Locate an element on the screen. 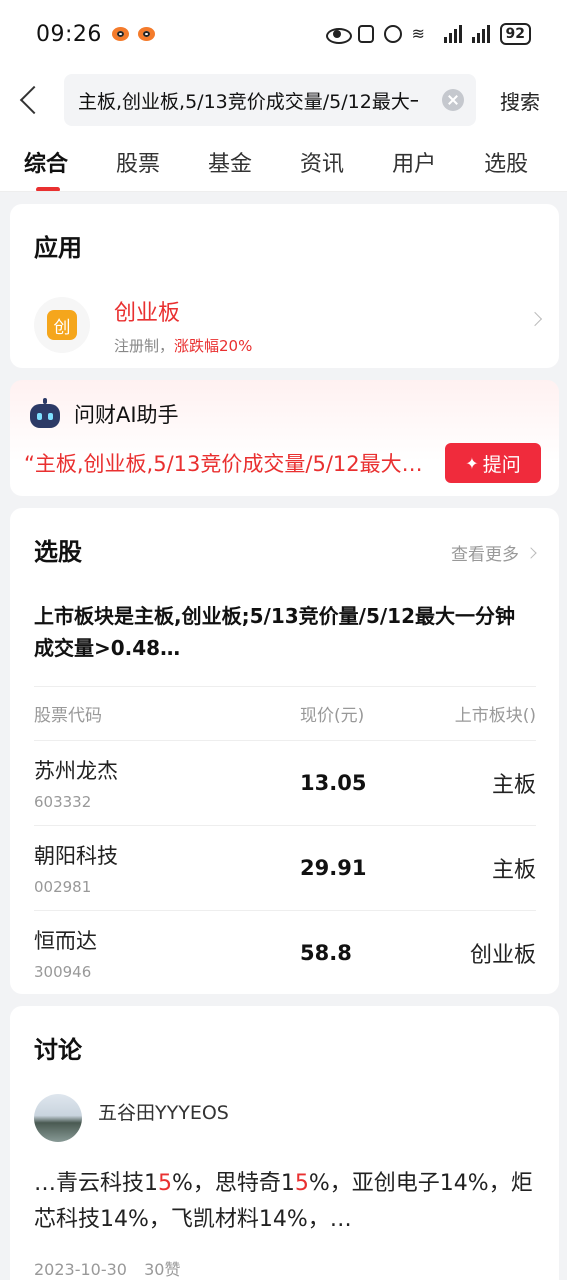  ai-query: “主板,创业板,5/13竞价成交量/5/12最大一分钟成交量 is located at coordinates (229, 463).